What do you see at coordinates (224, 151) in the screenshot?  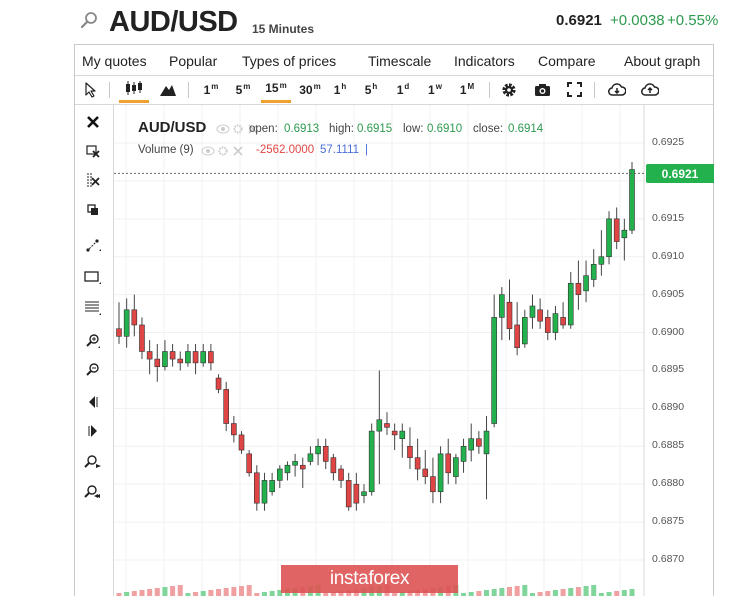 I see `volume-visibility-icon` at bounding box center [224, 151].